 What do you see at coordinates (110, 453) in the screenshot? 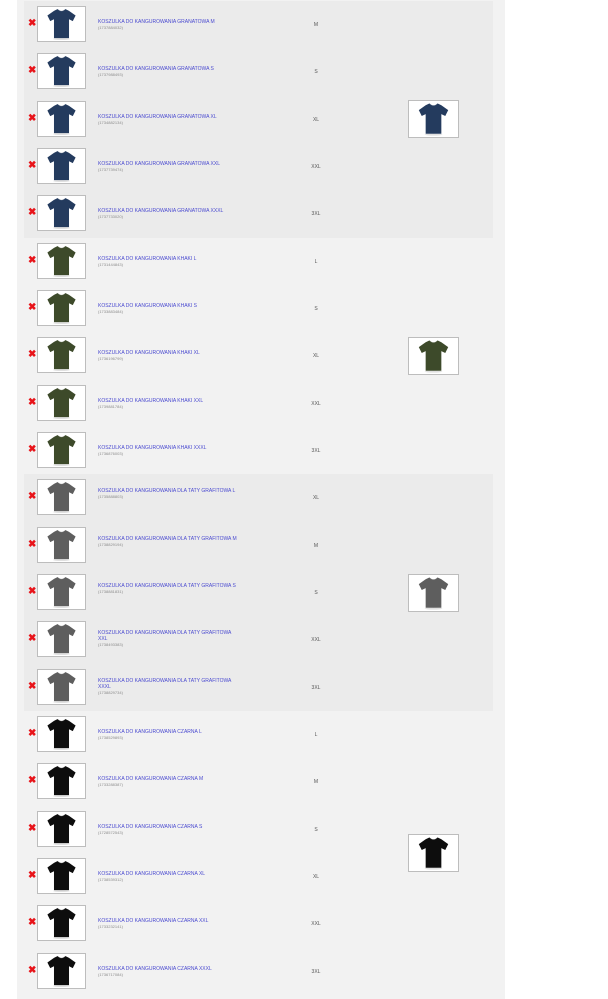
I see `variant-code: (1736876003)` at bounding box center [110, 453].